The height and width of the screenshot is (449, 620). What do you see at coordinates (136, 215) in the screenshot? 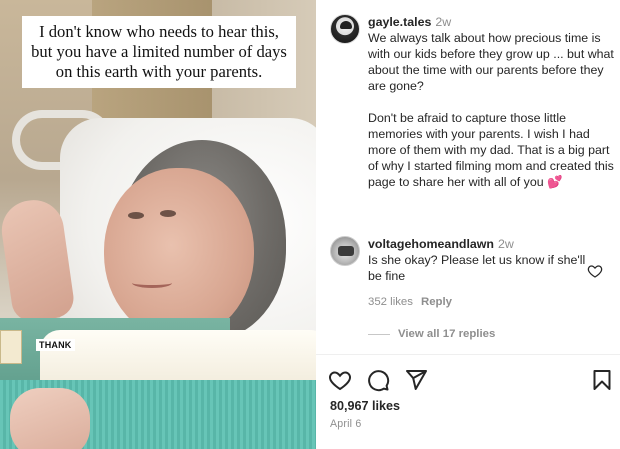
I see `left-eye` at bounding box center [136, 215].